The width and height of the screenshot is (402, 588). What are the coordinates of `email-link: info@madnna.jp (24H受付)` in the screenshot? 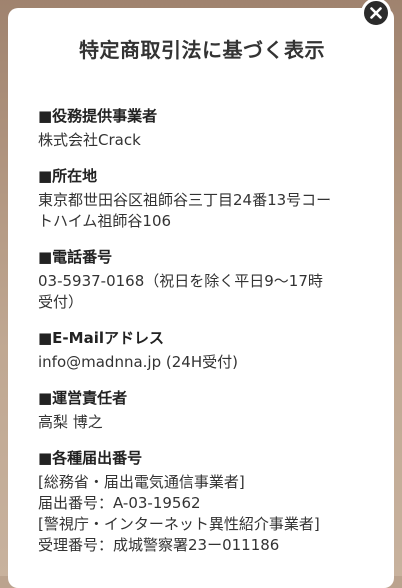 It's located at (202, 362).